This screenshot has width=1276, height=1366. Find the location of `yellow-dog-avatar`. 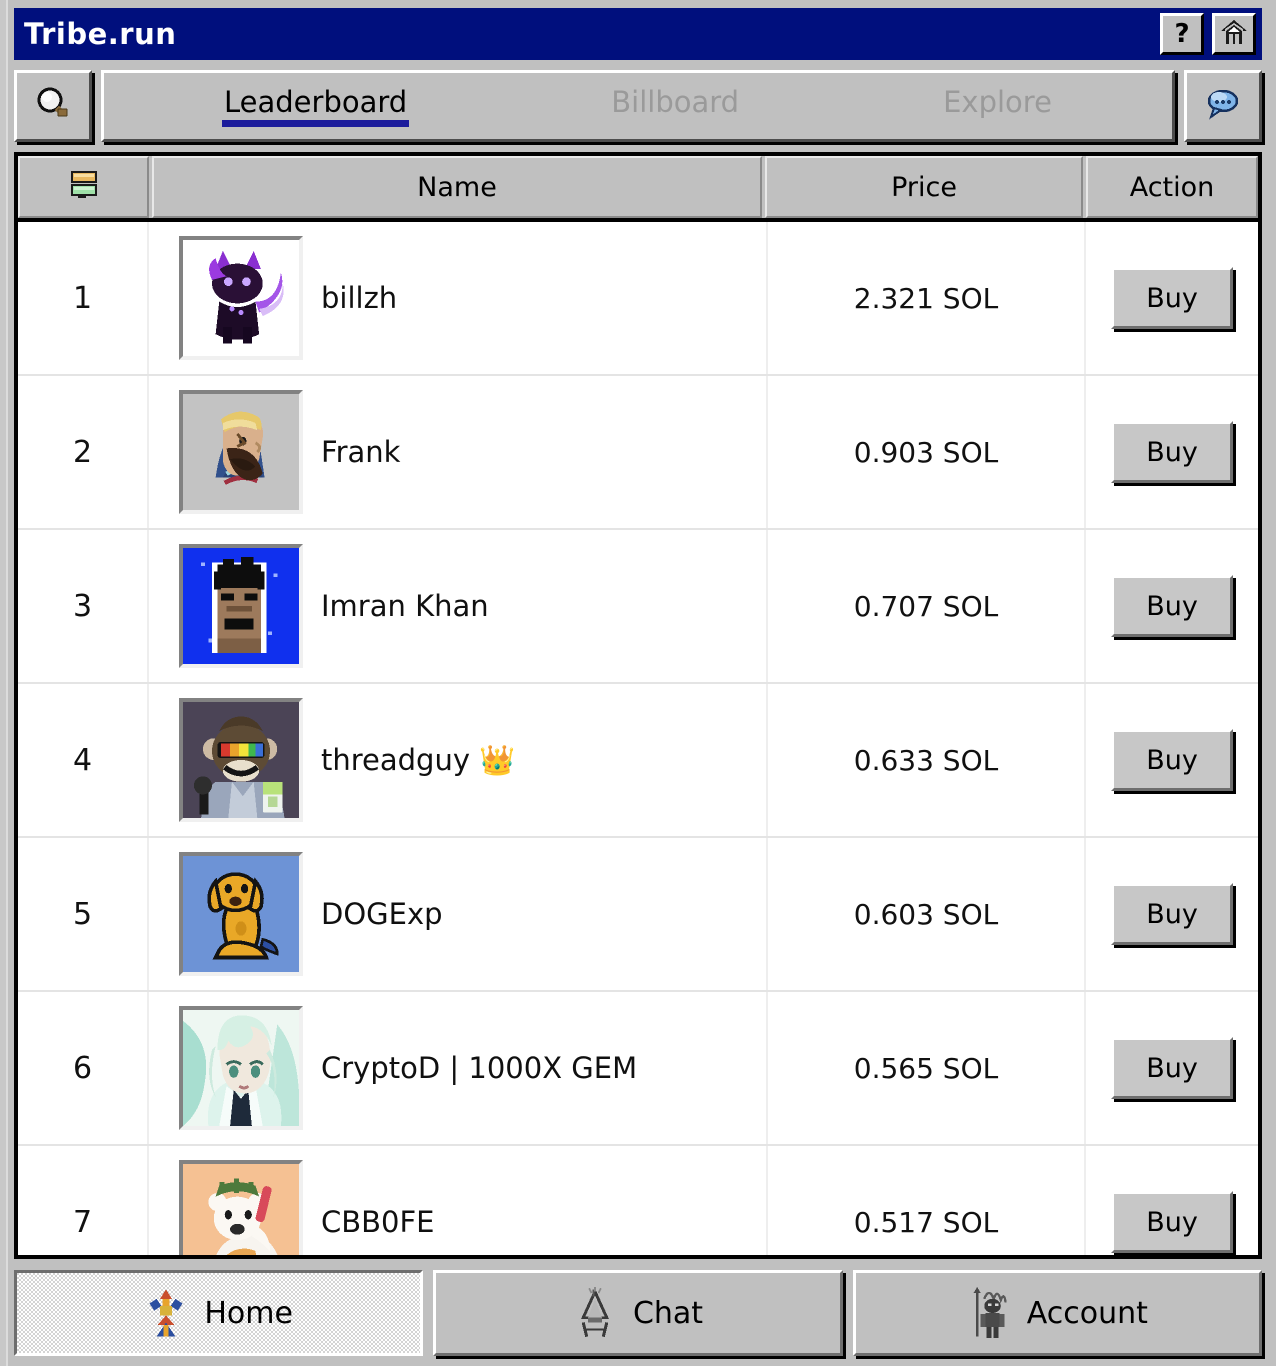

yellow-dog-avatar is located at coordinates (241, 914).